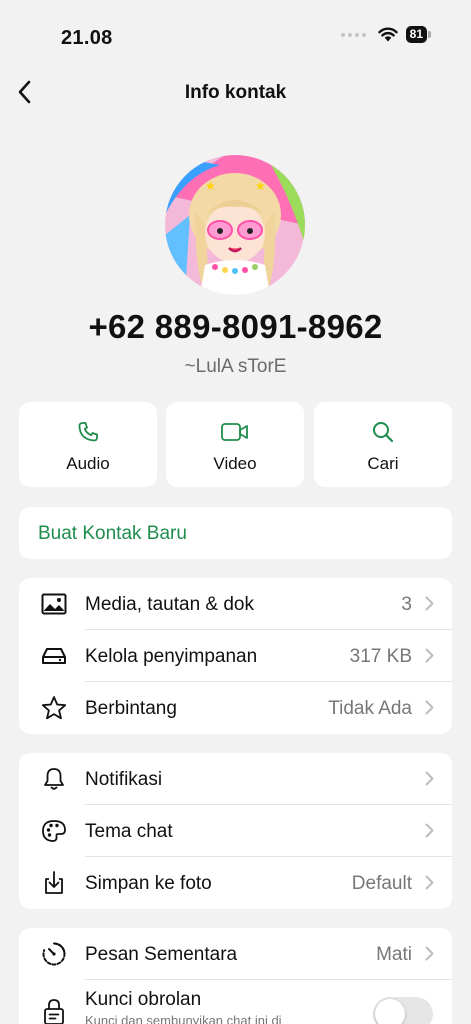 Image resolution: width=471 pixels, height=1024 pixels. What do you see at coordinates (406, 604) in the screenshot?
I see `media-count: 3` at bounding box center [406, 604].